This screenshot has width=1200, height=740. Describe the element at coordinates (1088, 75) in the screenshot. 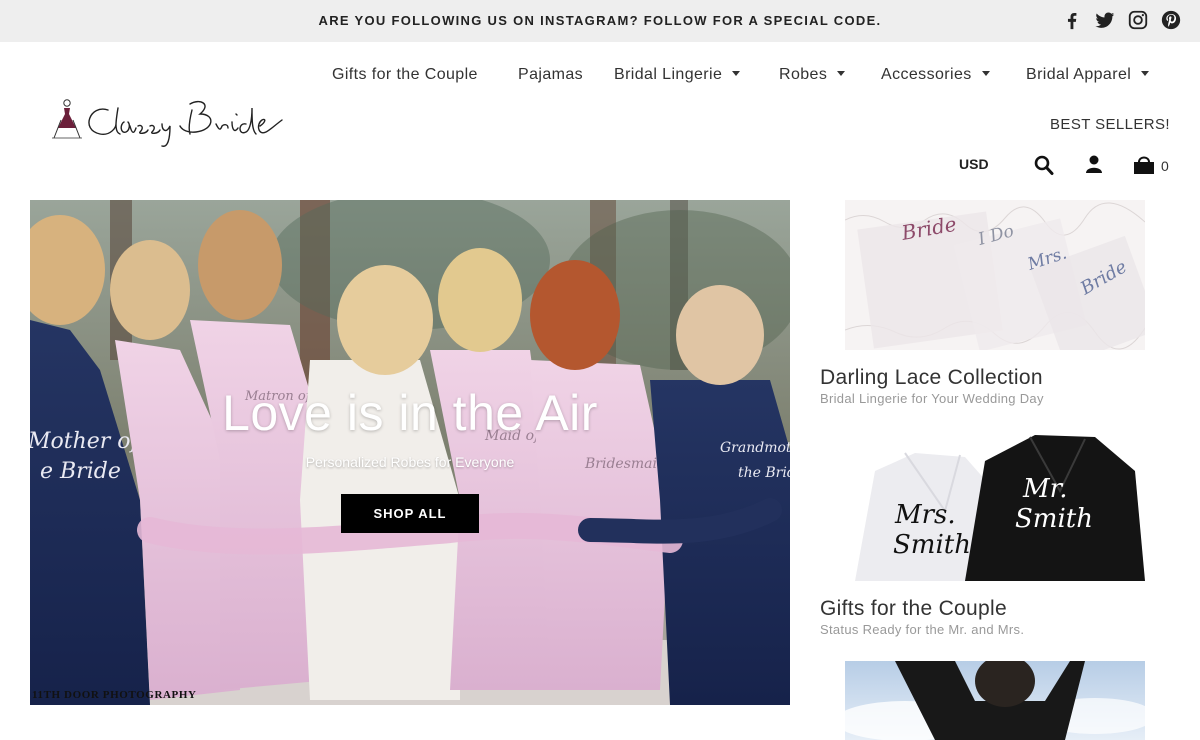

I see `nav-item-bridal-apparel: Bridal Apparel` at that location.